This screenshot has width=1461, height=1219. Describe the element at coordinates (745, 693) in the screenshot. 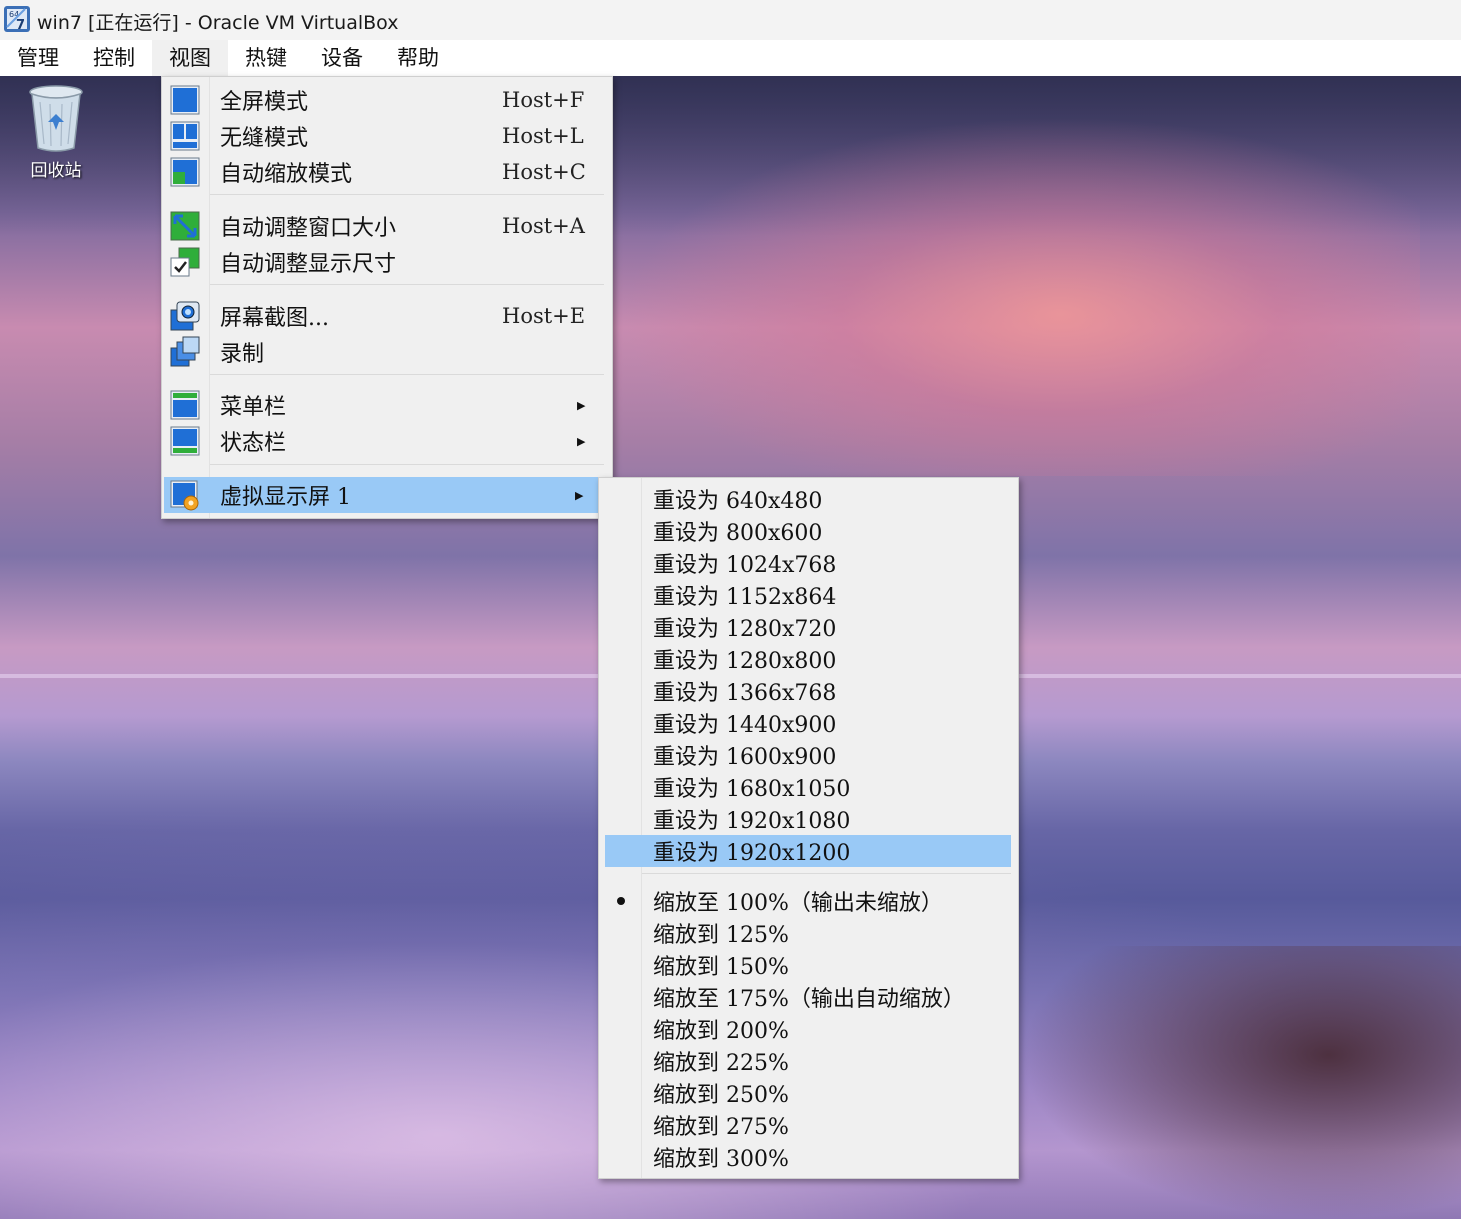

I see `menu-item-label: 重设为 1366x768` at that location.